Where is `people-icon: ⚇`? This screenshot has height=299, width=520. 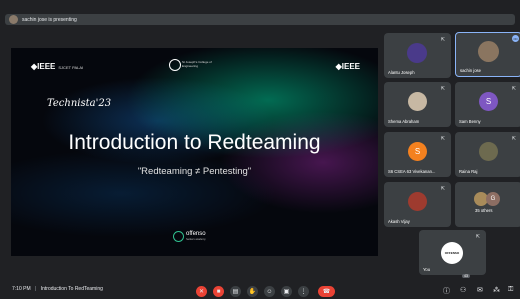
people-icon: ⚇ is located at coordinates (463, 290).